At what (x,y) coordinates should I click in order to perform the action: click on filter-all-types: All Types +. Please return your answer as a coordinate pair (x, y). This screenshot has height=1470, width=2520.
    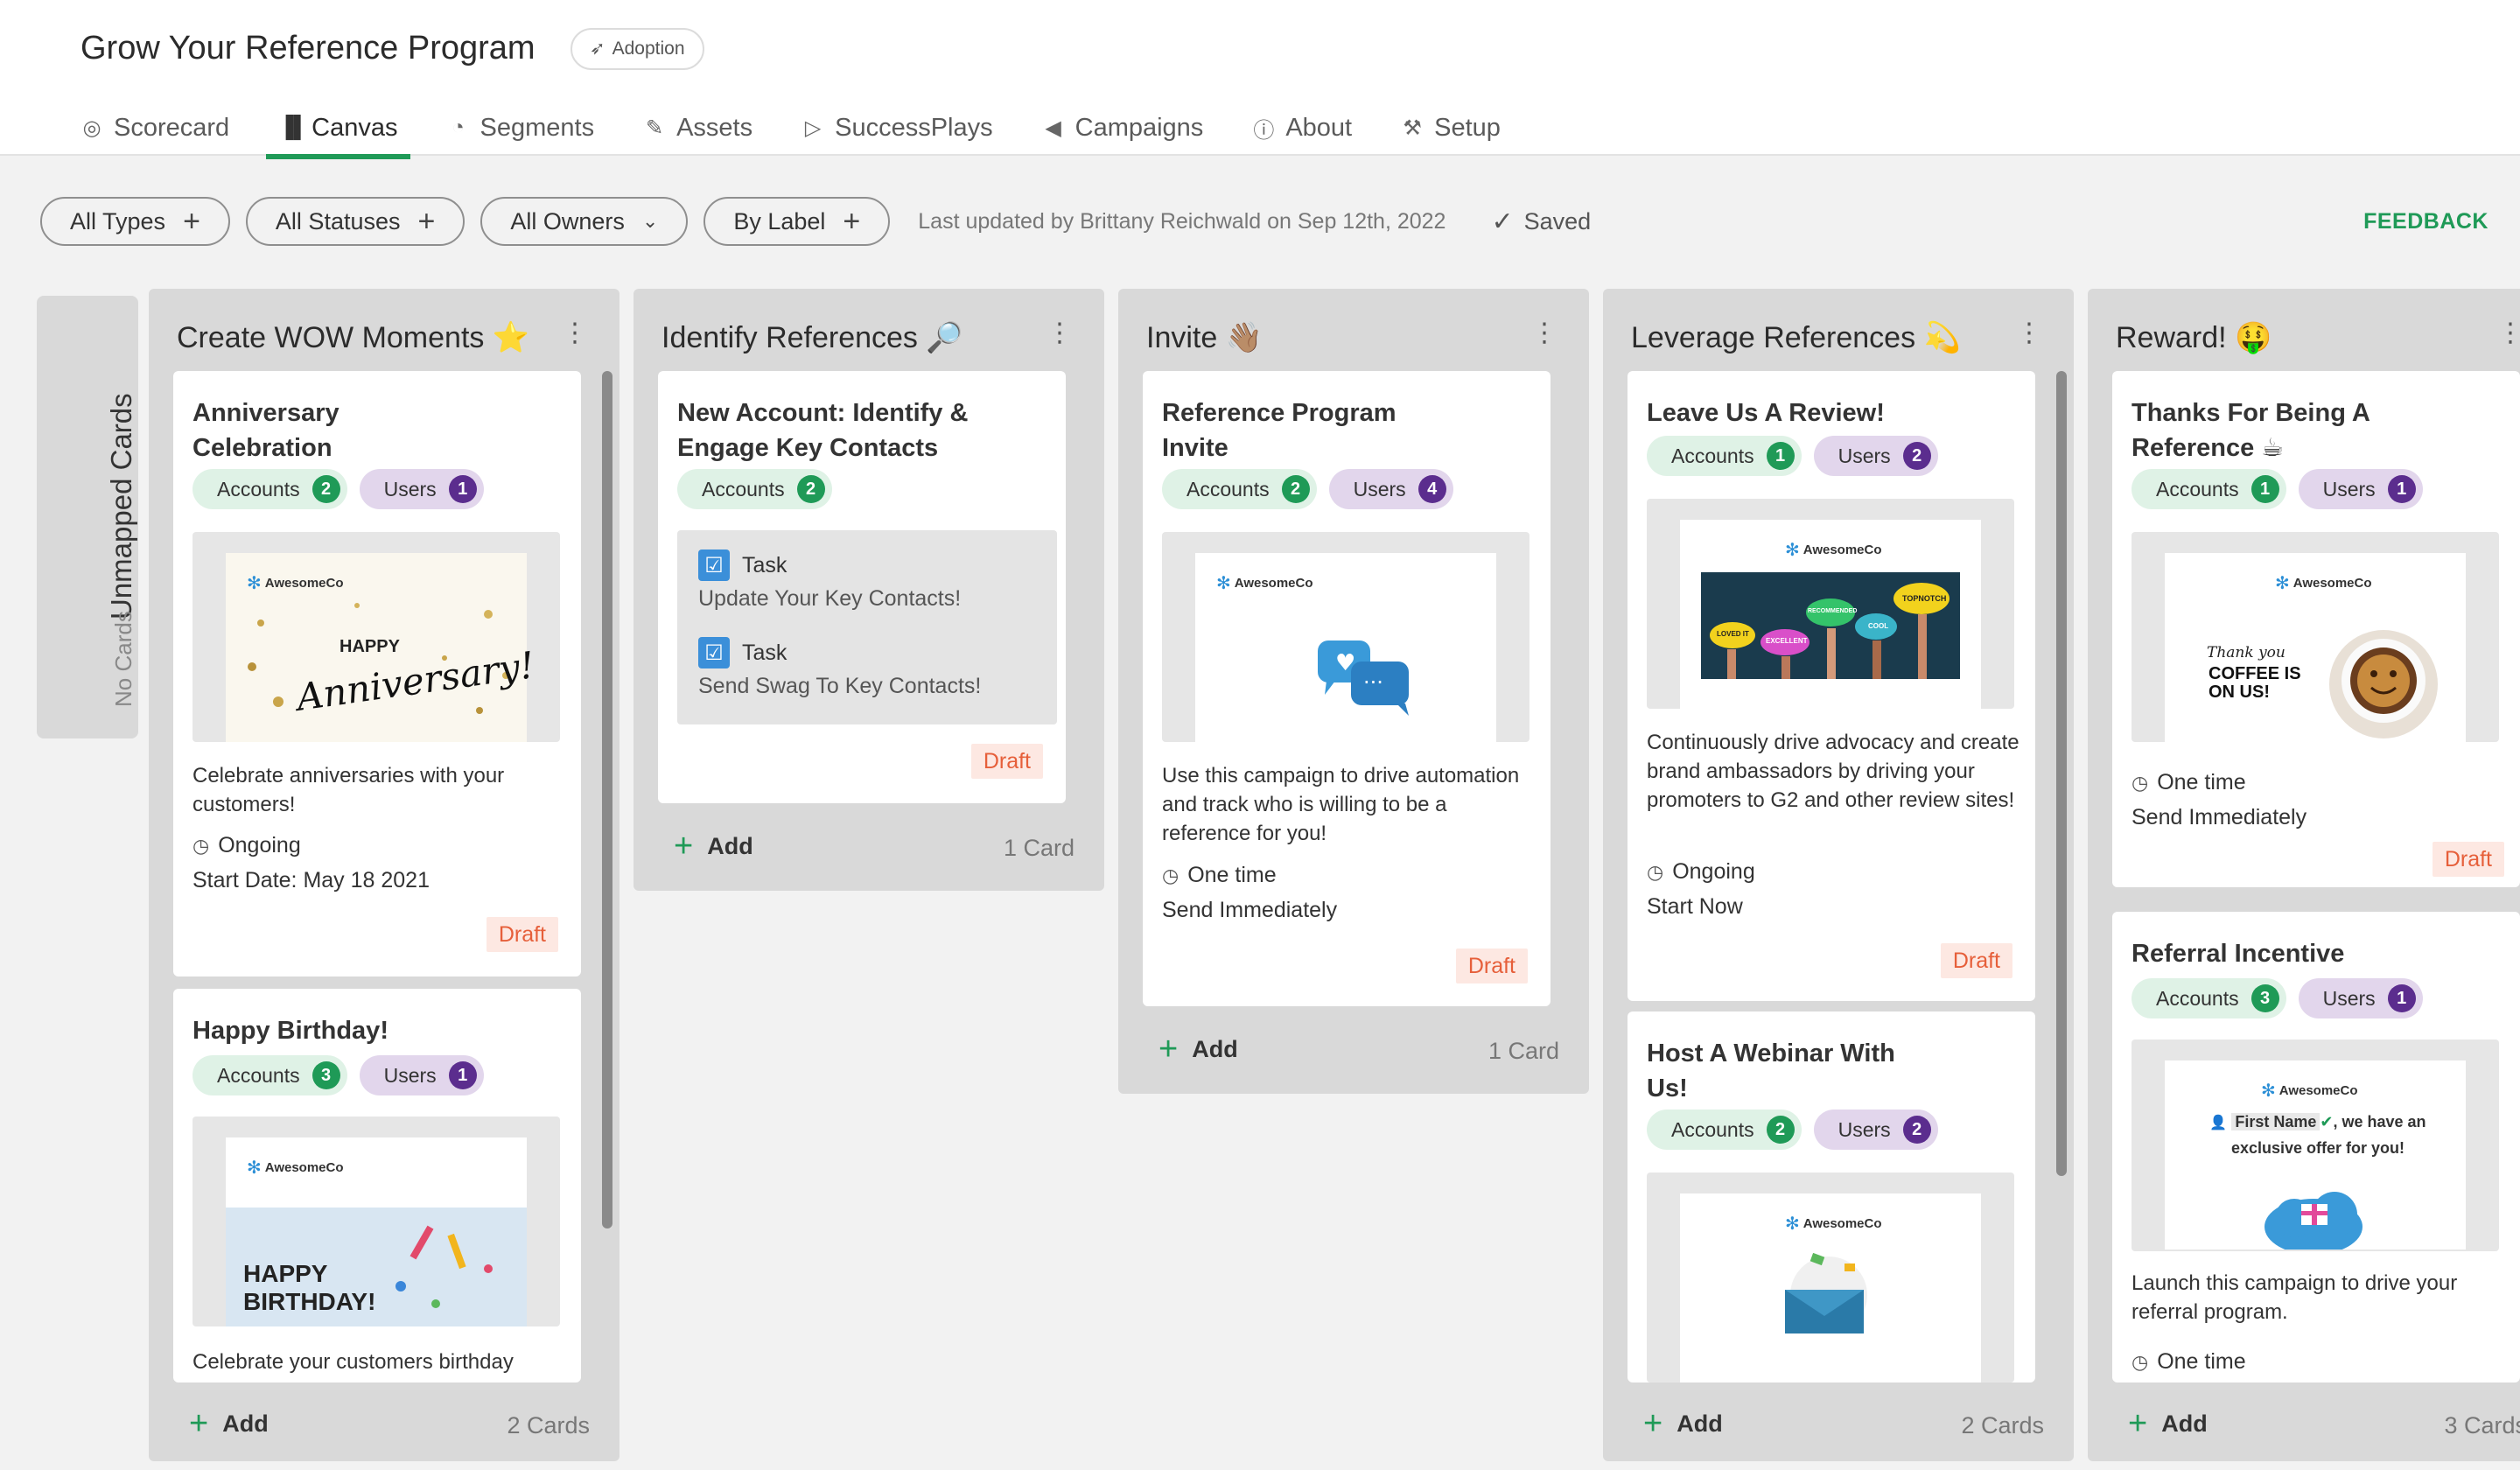
    Looking at the image, I should click on (135, 221).